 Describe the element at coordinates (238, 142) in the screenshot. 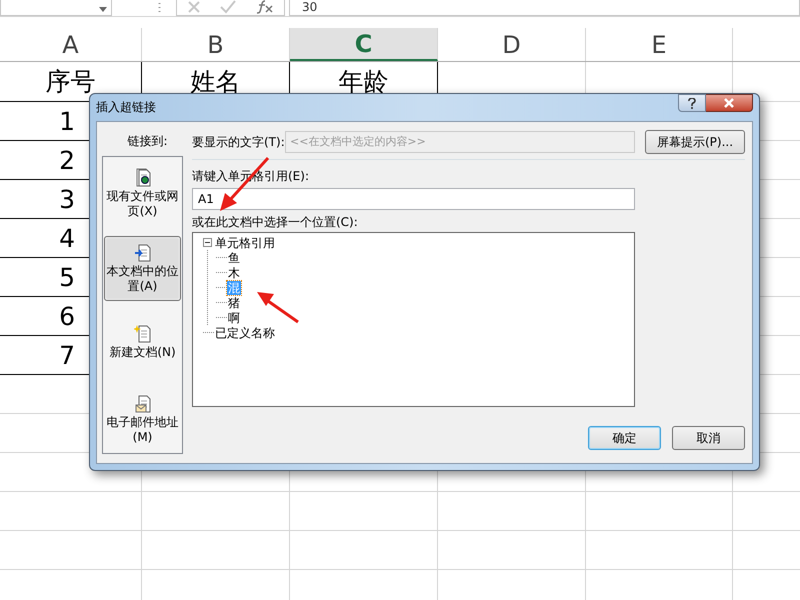

I see `display-text-label: 要显示的文字(T):` at that location.